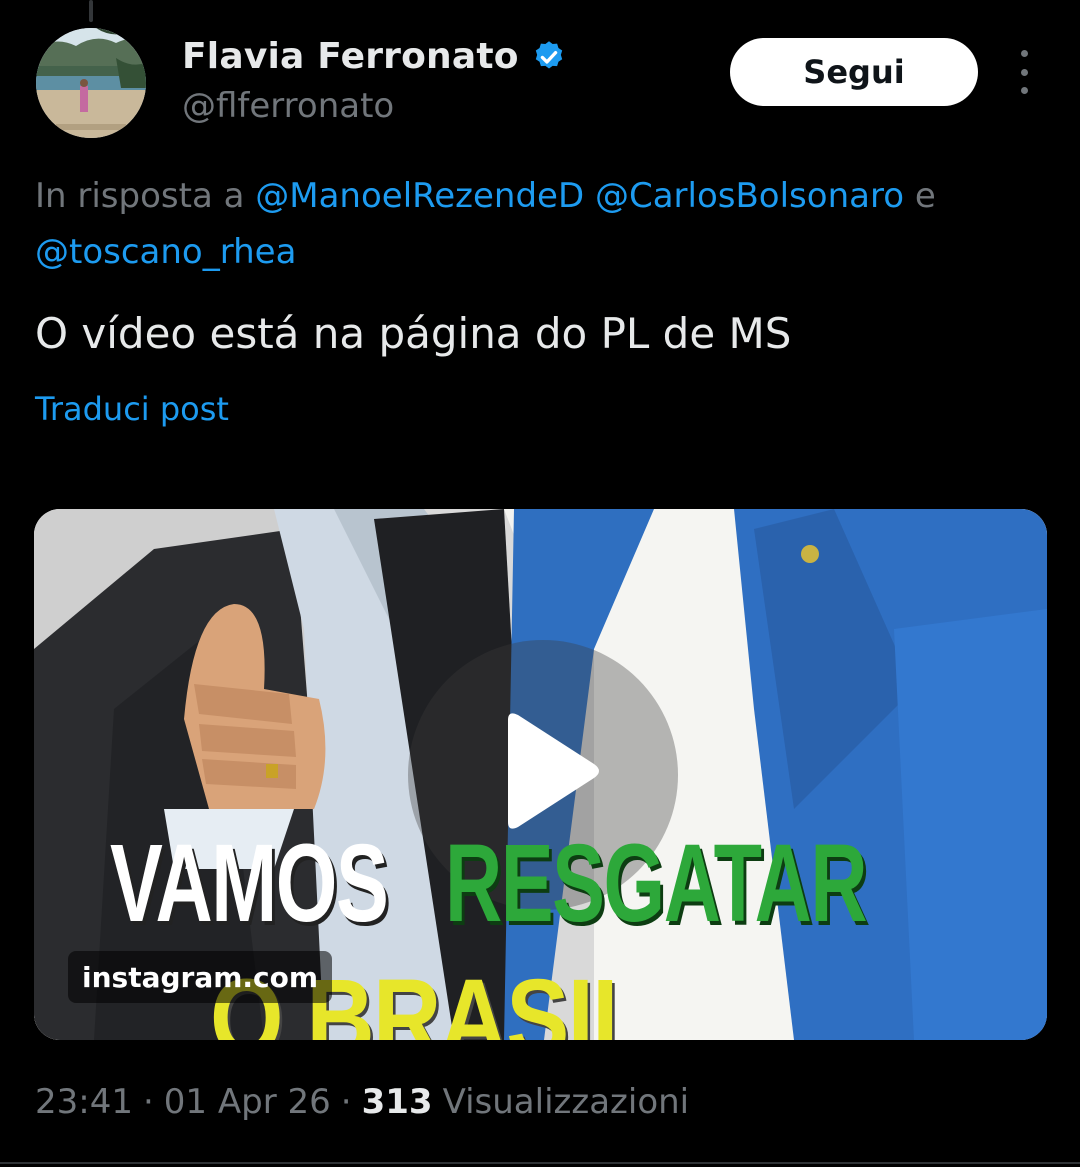 The image size is (1080, 1167). What do you see at coordinates (288, 106) in the screenshot?
I see `author-handle: @flferronato` at bounding box center [288, 106].